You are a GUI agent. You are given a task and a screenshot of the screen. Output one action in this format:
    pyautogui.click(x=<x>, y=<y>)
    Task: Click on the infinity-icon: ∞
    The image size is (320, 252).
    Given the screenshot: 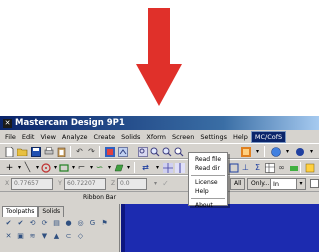 What is the action you would take?
    pyautogui.click(x=281, y=167)
    